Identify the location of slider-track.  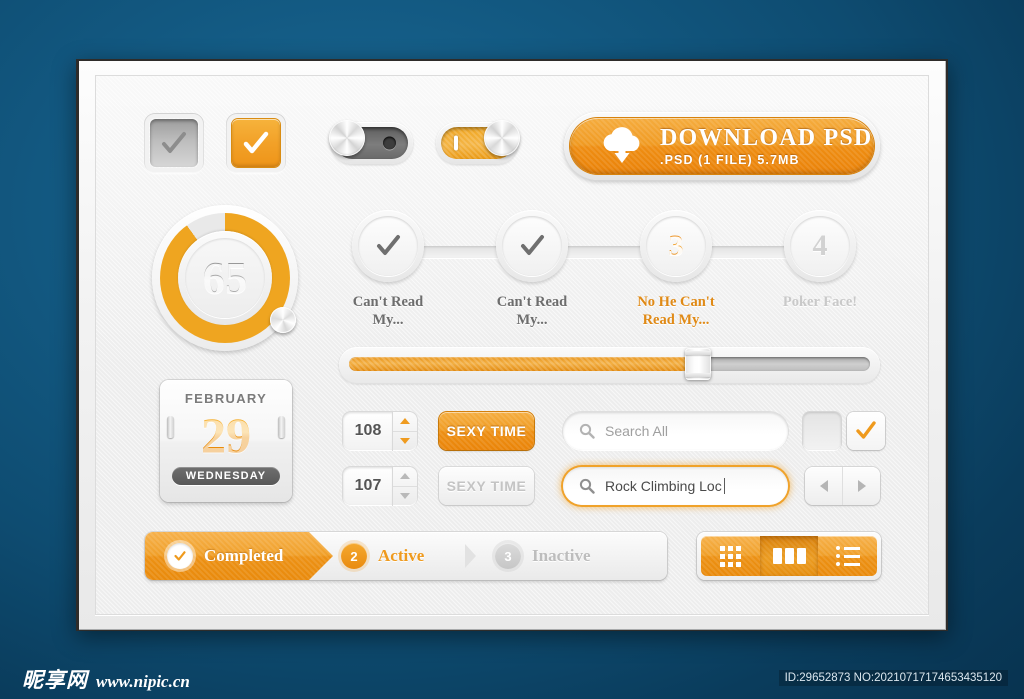
(609, 364).